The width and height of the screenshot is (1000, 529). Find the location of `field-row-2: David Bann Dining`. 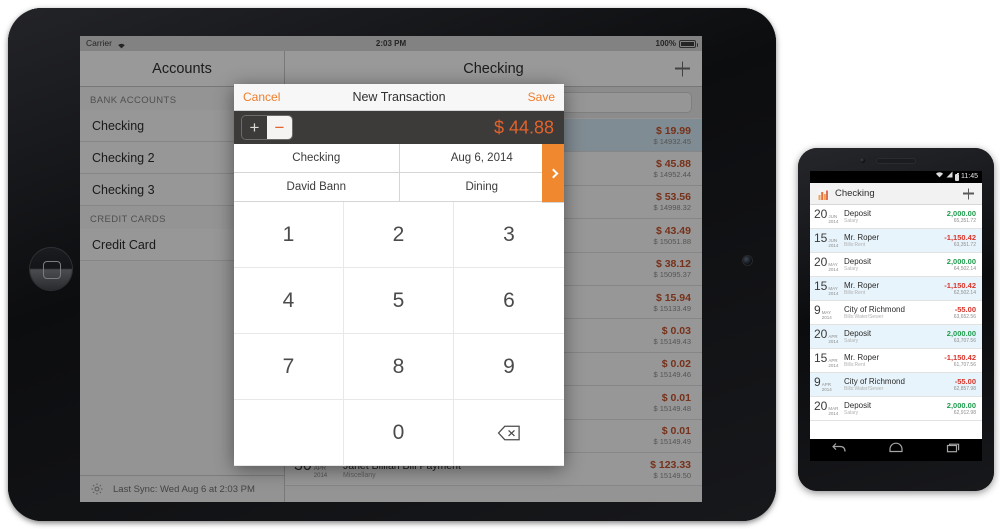

field-row-2: David Bann Dining is located at coordinates (399, 187).